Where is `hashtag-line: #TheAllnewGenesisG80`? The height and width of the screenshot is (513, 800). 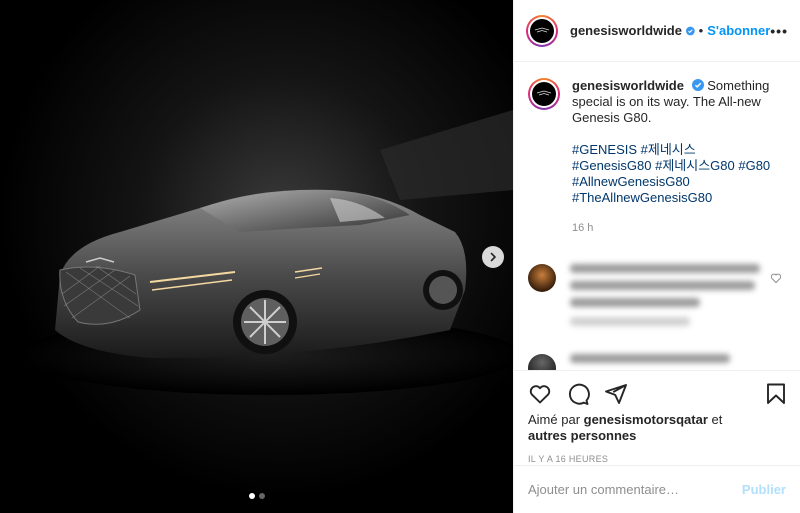 hashtag-line: #TheAllnewGenesisG80 is located at coordinates (676, 198).